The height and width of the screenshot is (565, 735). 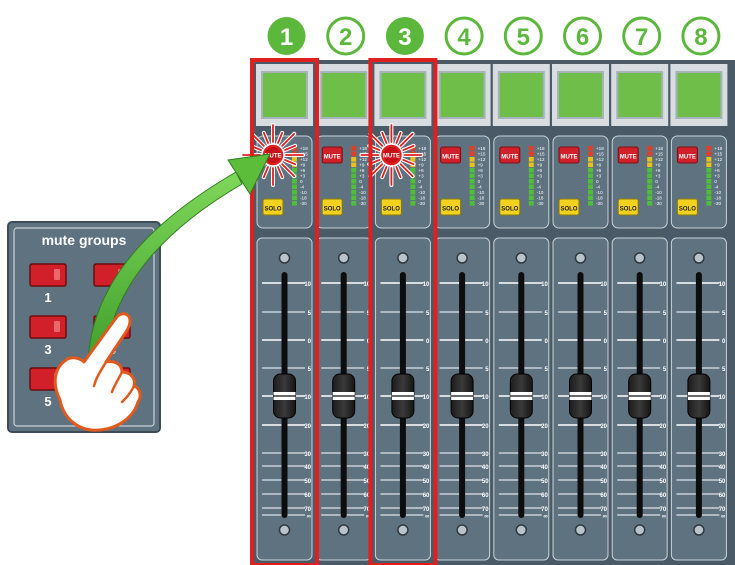 I want to click on channel-number-badge: 7, so click(x=642, y=36).